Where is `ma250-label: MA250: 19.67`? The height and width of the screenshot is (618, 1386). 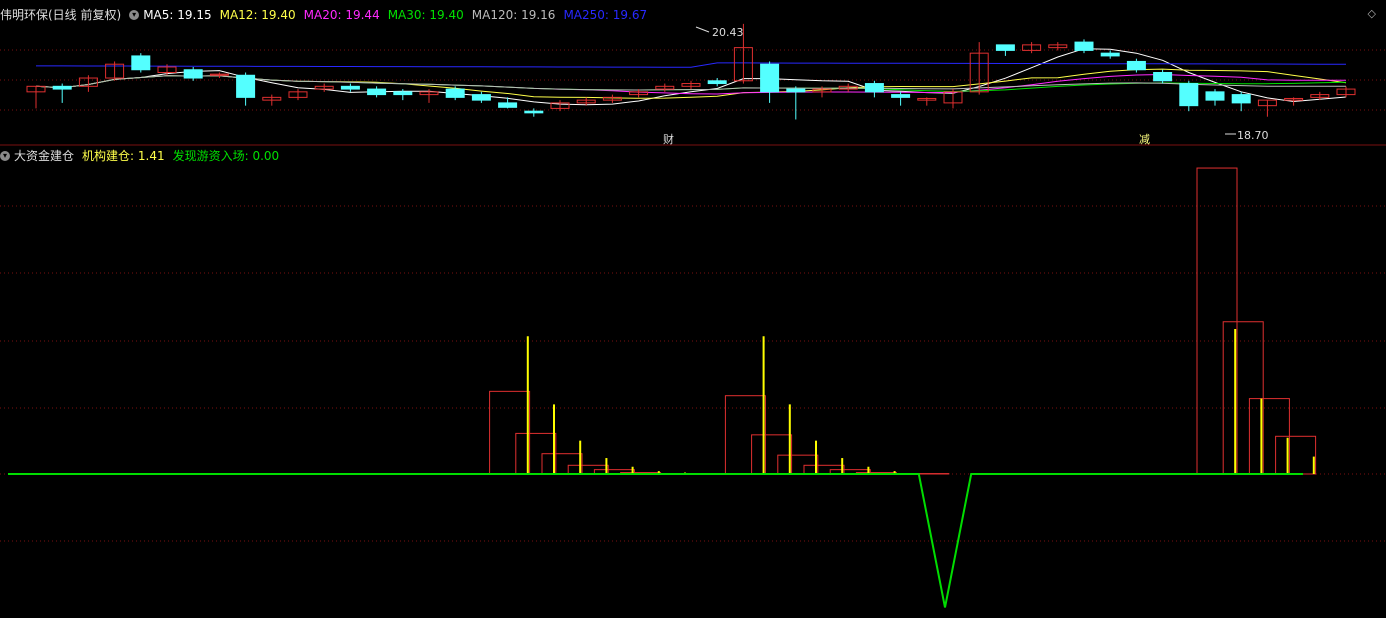 ma250-label: MA250: 19.67 is located at coordinates (605, 15).